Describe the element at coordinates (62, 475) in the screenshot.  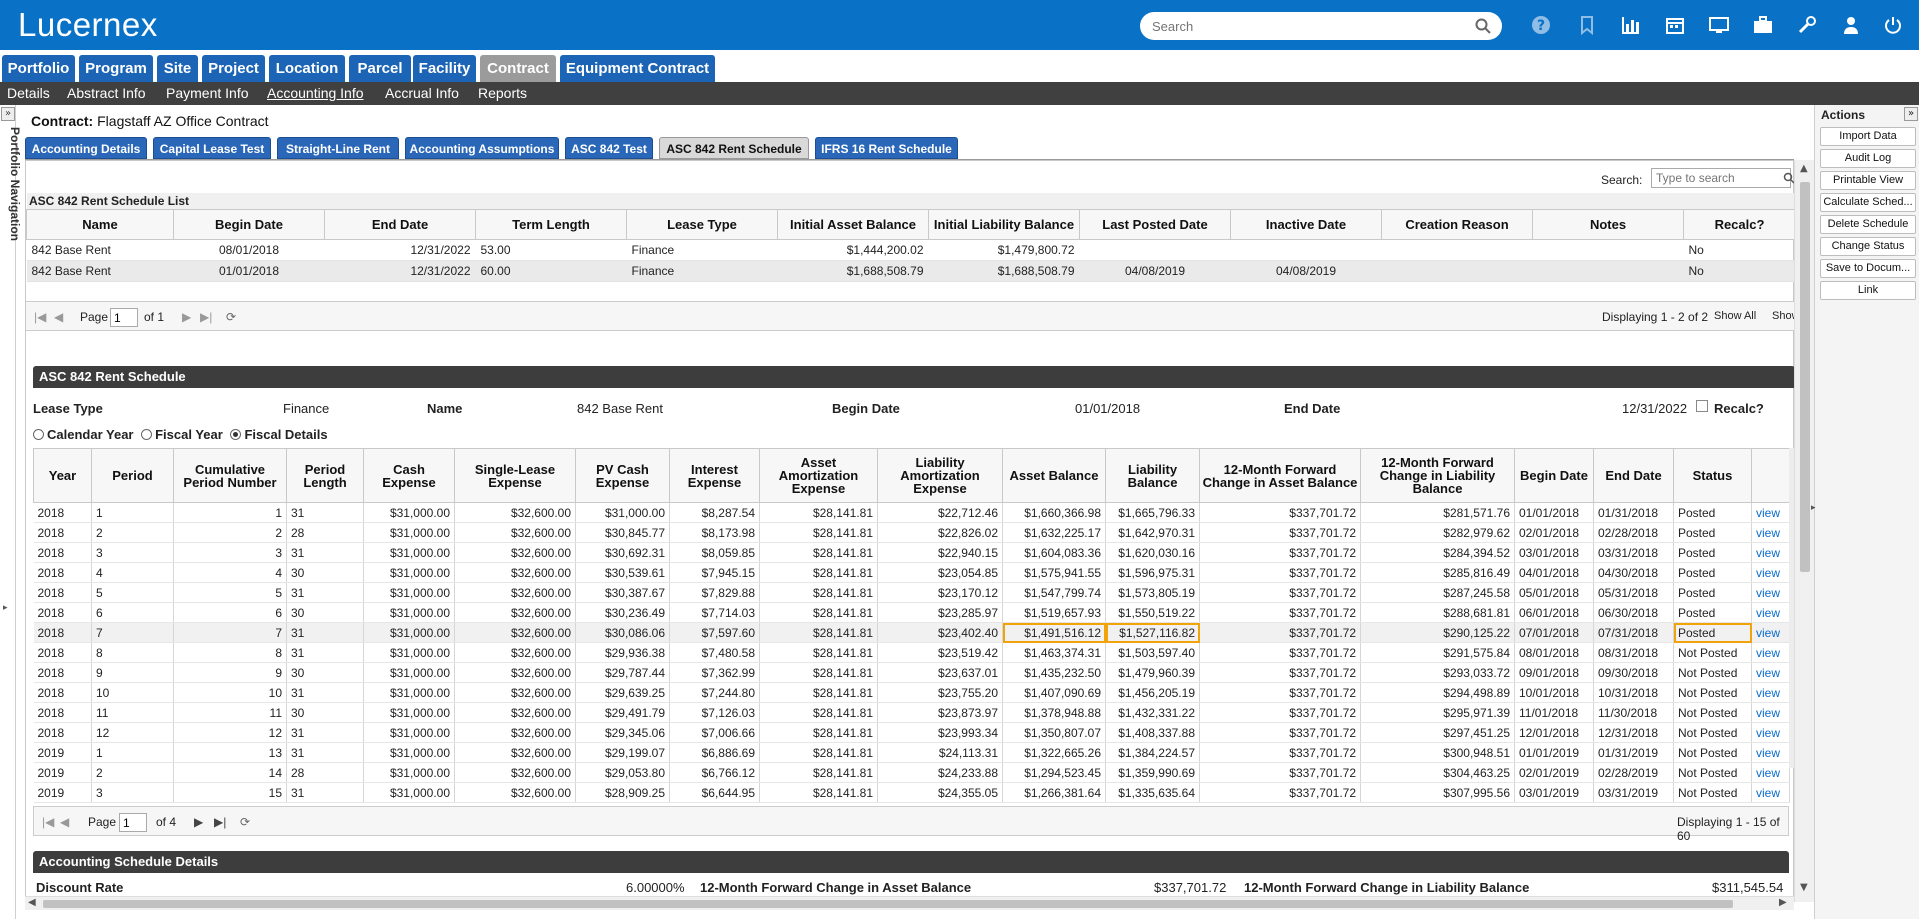
I see `col-year: Year` at that location.